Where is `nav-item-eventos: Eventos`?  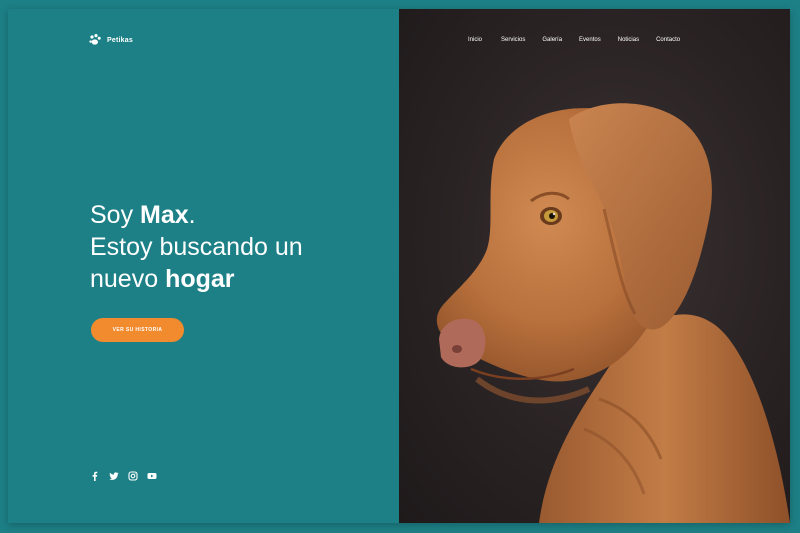 nav-item-eventos: Eventos is located at coordinates (590, 40).